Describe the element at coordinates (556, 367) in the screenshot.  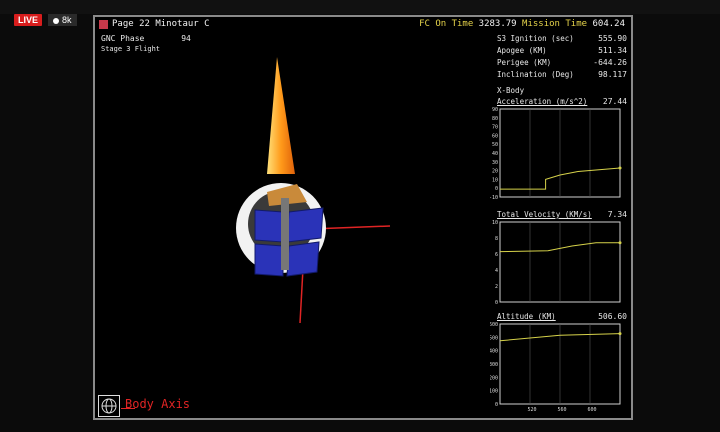
I see `altitude-chart: 600 500 400 300 200 100 0 520 560 600` at that location.